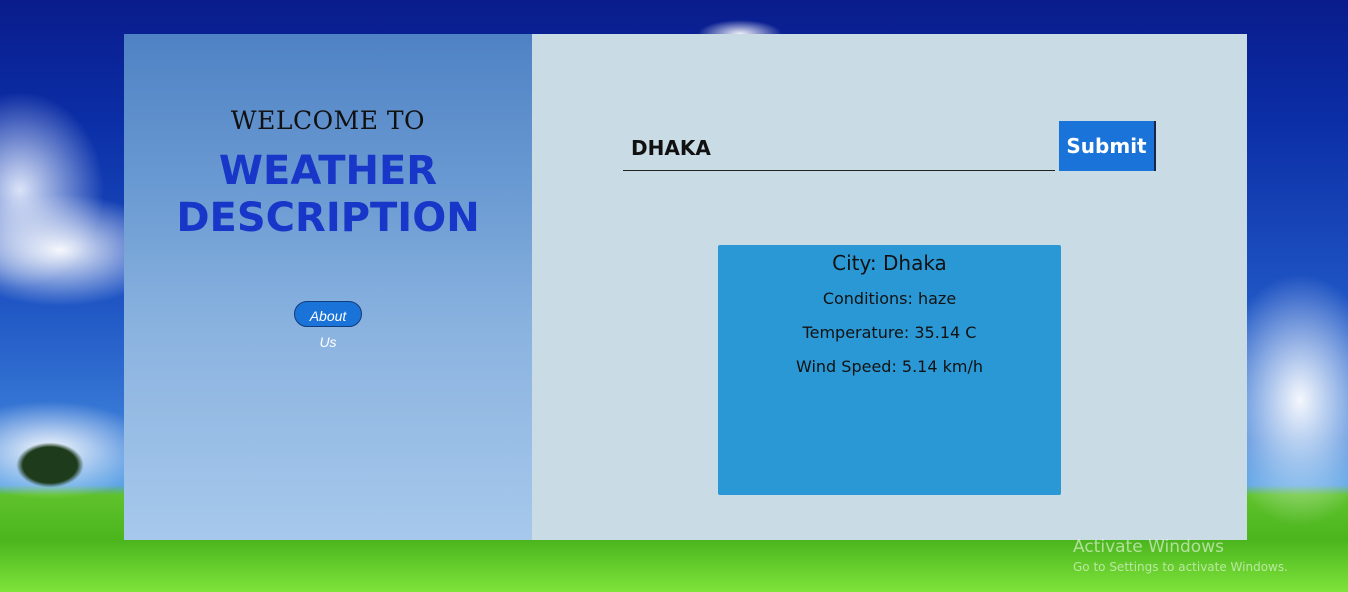 This screenshot has height=592, width=1348. What do you see at coordinates (839, 148) in the screenshot?
I see `city-input` at bounding box center [839, 148].